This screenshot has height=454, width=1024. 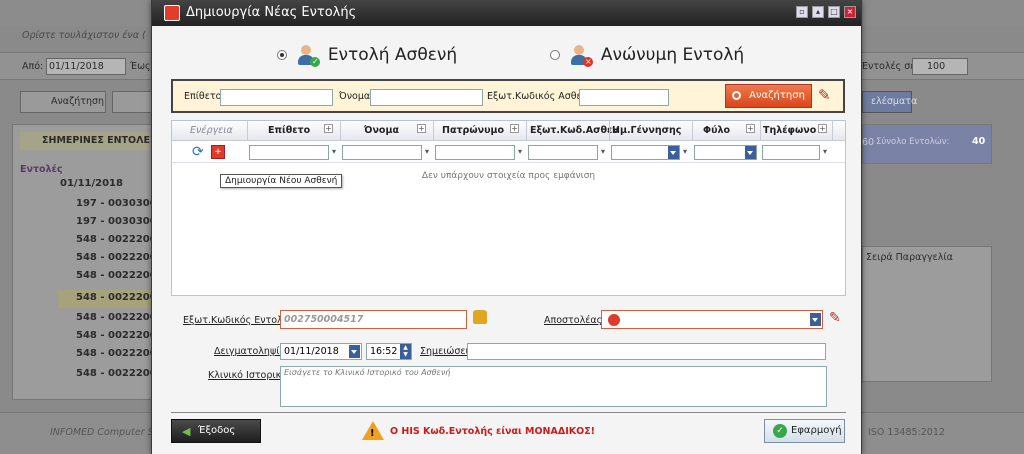 I want to click on search-icon, so click(x=737, y=95).